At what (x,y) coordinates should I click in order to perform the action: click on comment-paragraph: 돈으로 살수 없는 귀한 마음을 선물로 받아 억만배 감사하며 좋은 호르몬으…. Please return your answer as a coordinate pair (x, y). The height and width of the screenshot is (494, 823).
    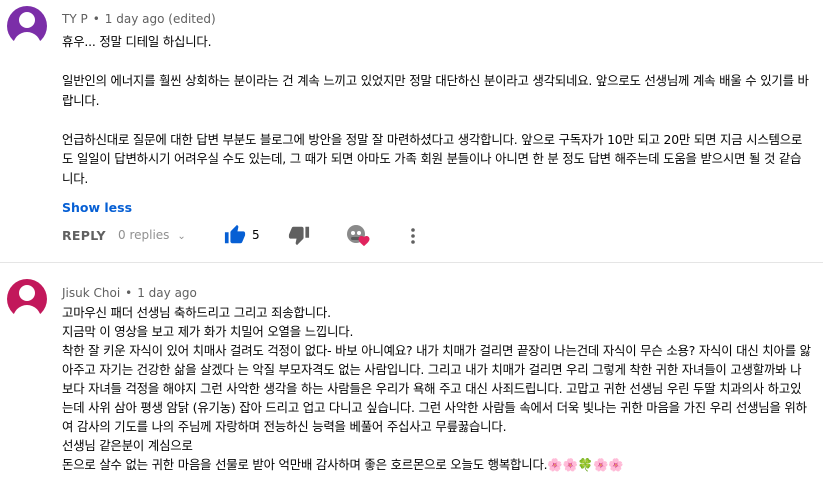
    Looking at the image, I should click on (343, 464).